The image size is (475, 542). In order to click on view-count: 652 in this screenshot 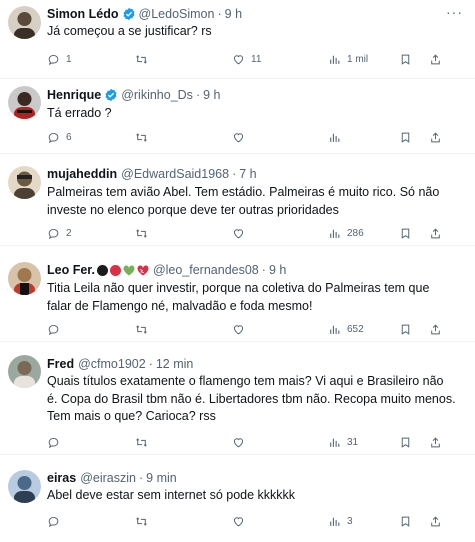, I will do `click(355, 329)`.